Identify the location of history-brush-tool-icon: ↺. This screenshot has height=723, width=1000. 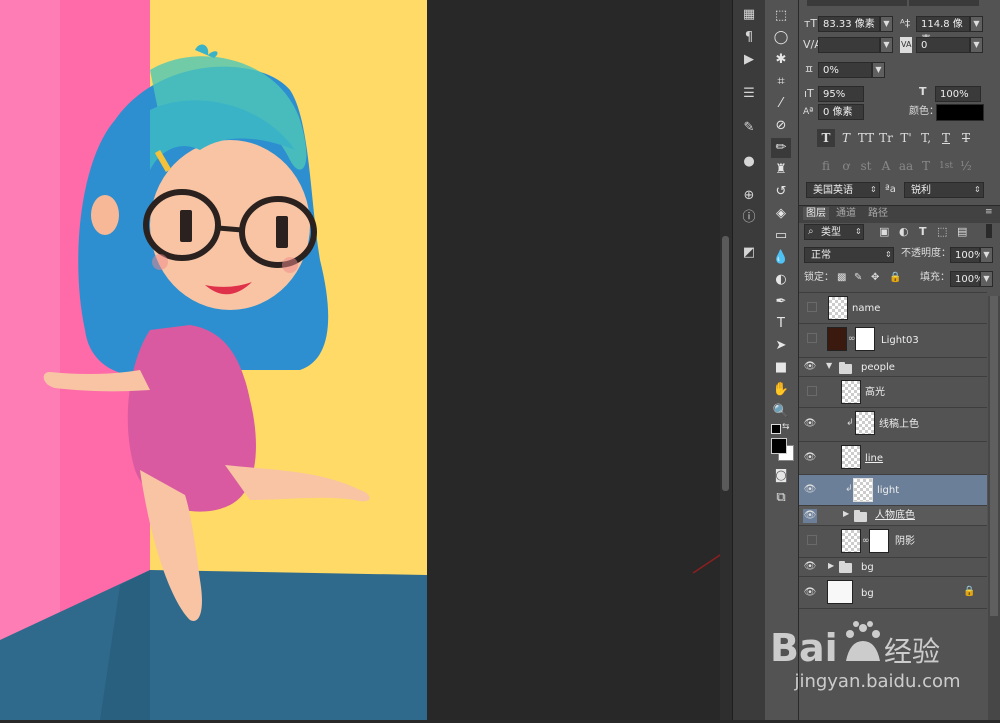
(781, 192).